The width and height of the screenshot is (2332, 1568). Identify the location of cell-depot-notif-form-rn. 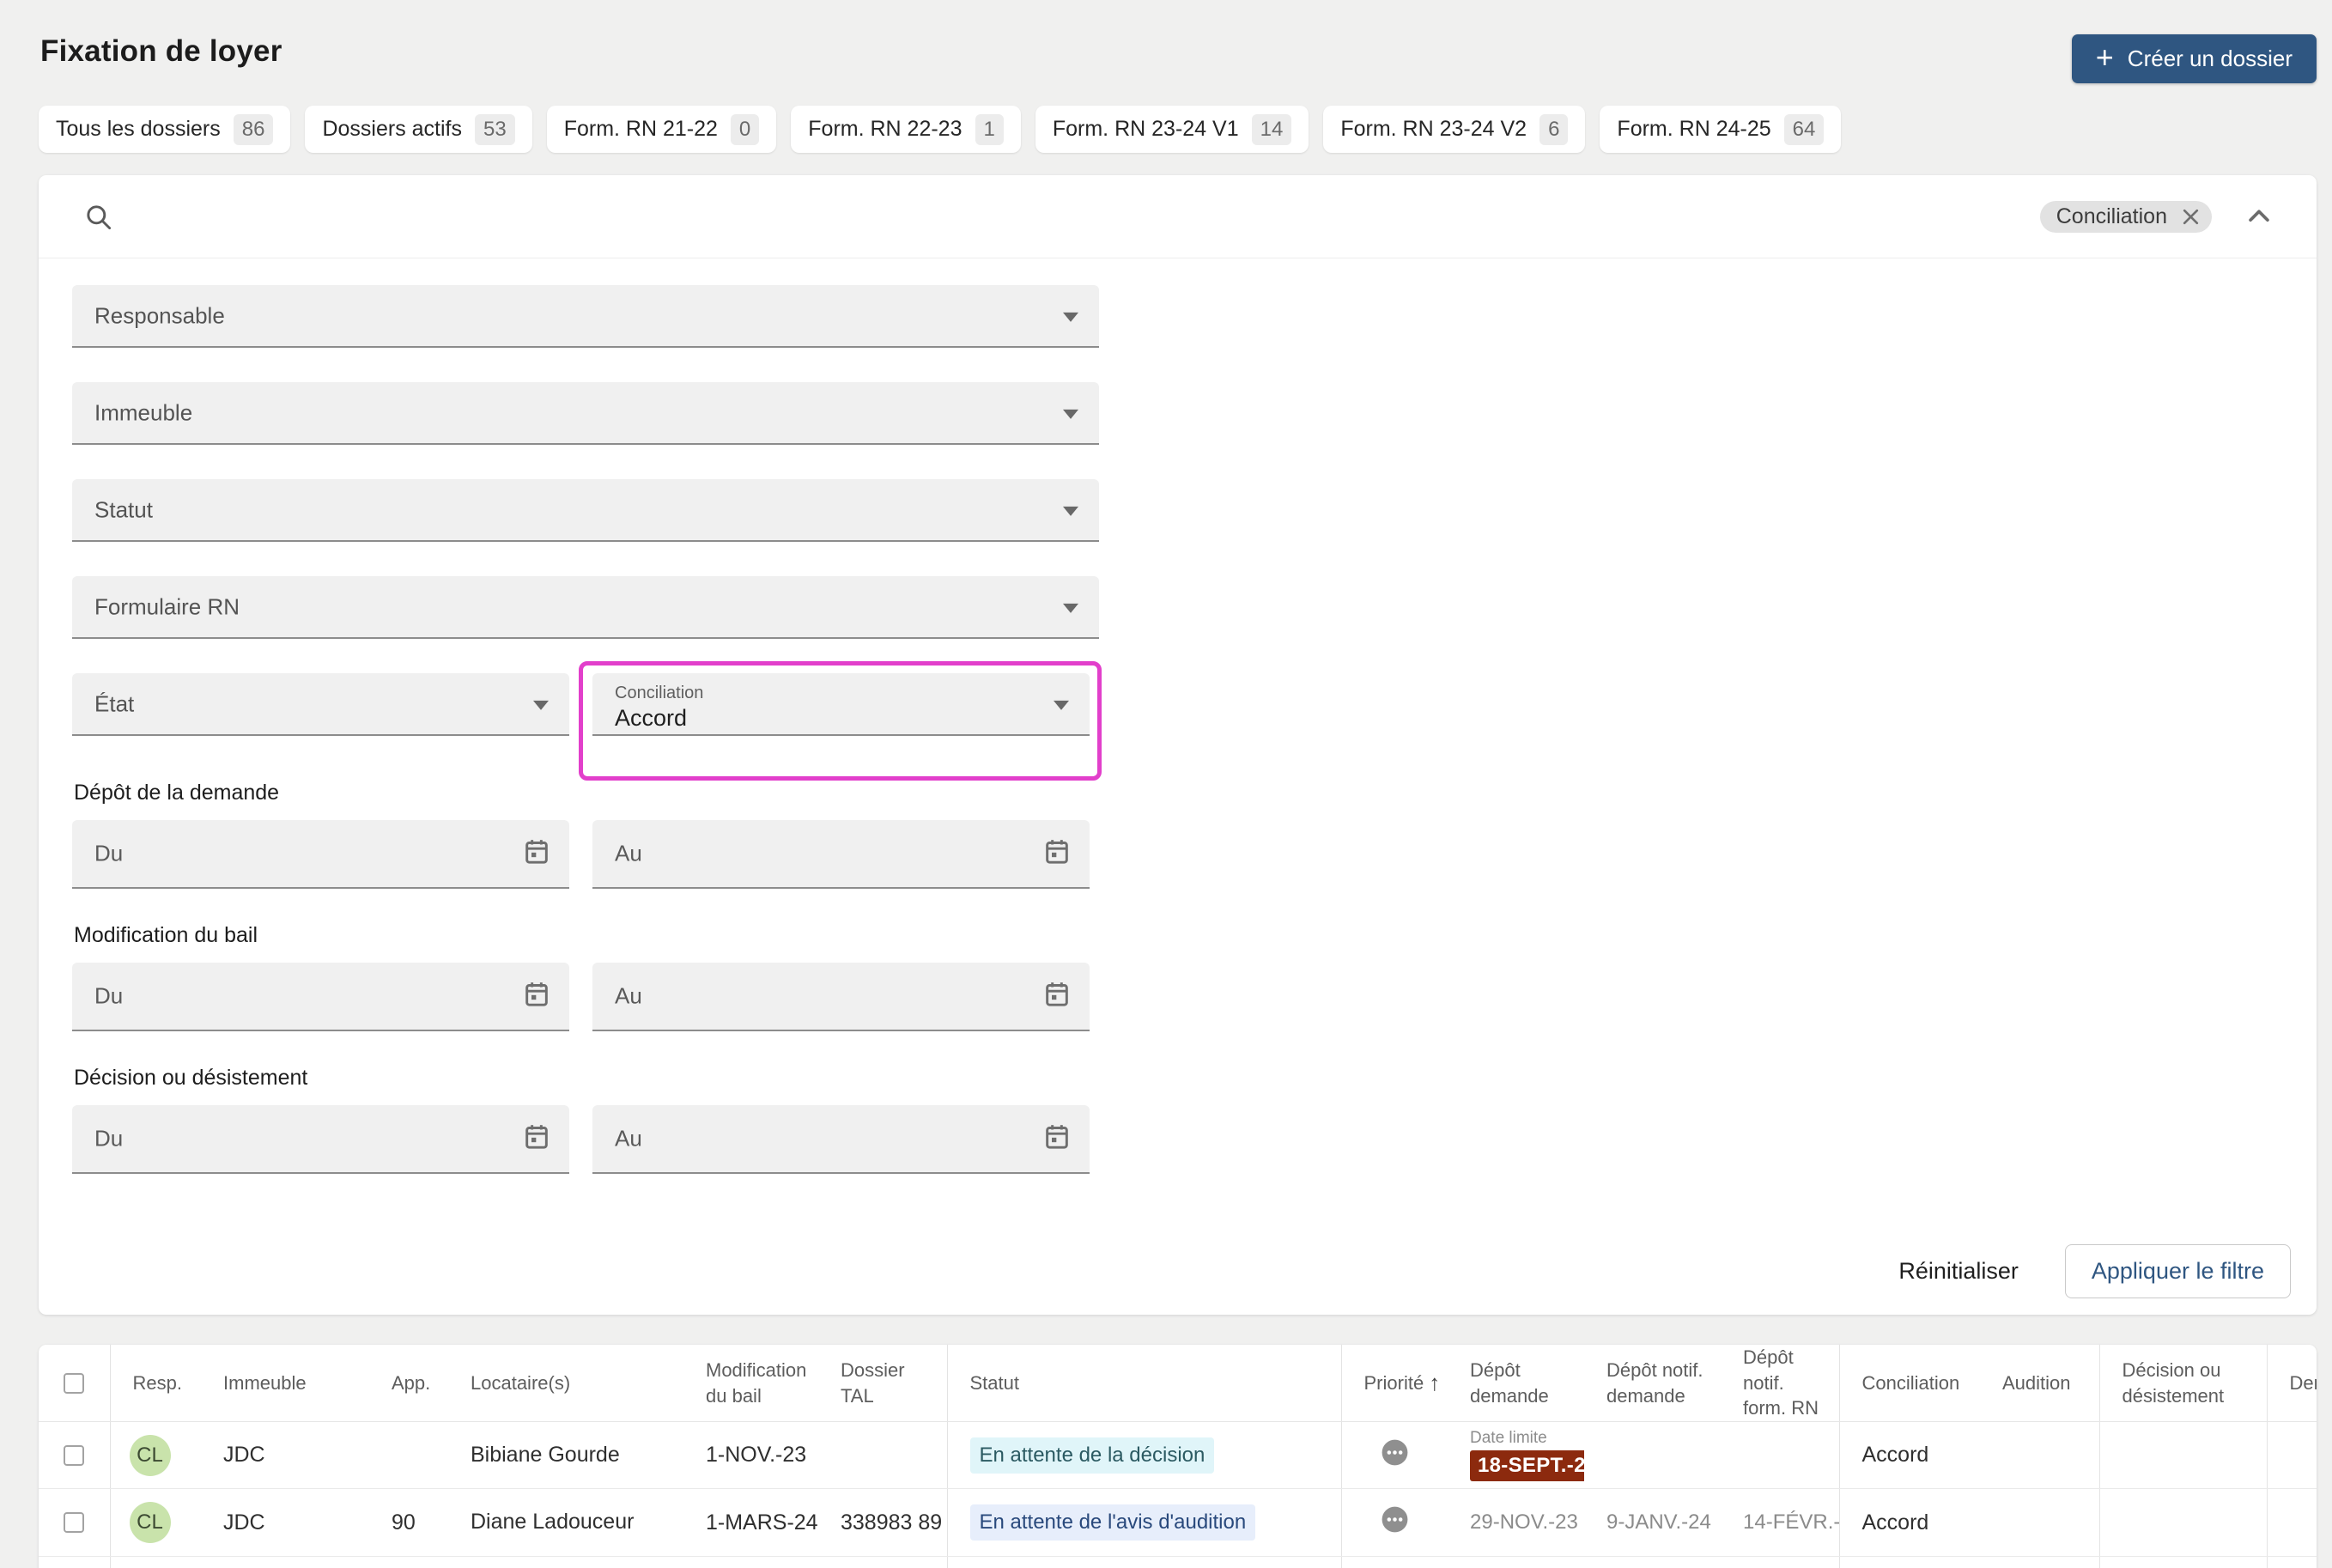
(1780, 1455).